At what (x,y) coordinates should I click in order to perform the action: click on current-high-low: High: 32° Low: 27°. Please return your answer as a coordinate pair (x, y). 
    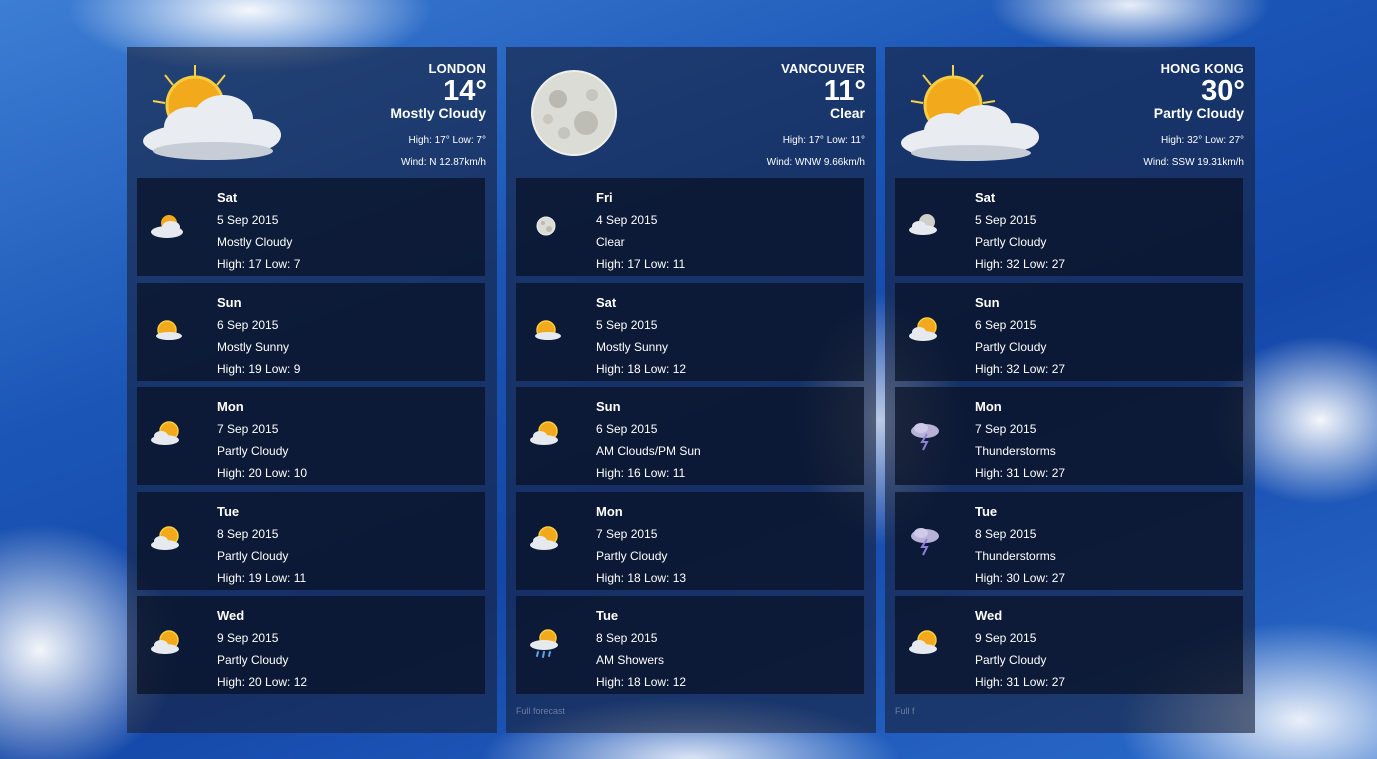
    Looking at the image, I should click on (1202, 140).